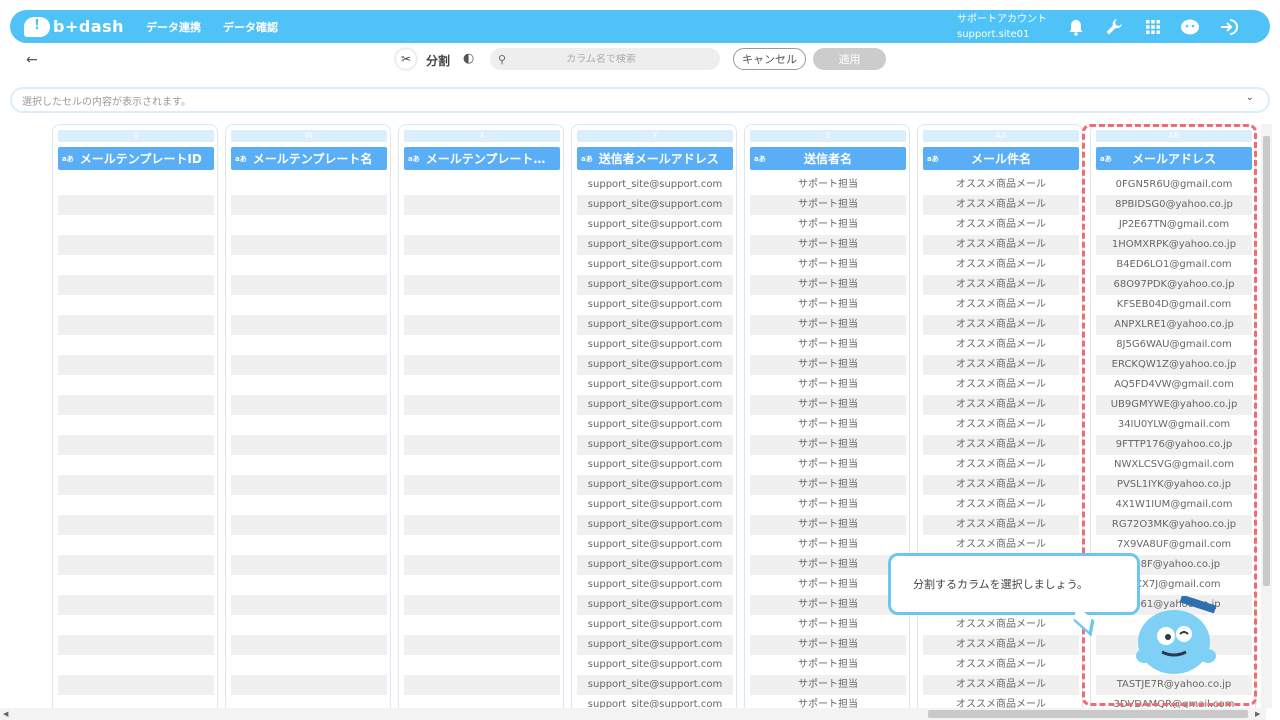 This screenshot has height=720, width=1280. Describe the element at coordinates (1174, 405) in the screenshot. I see `grid-cell: UB9GMYWE@yahoo.co.jp` at that location.